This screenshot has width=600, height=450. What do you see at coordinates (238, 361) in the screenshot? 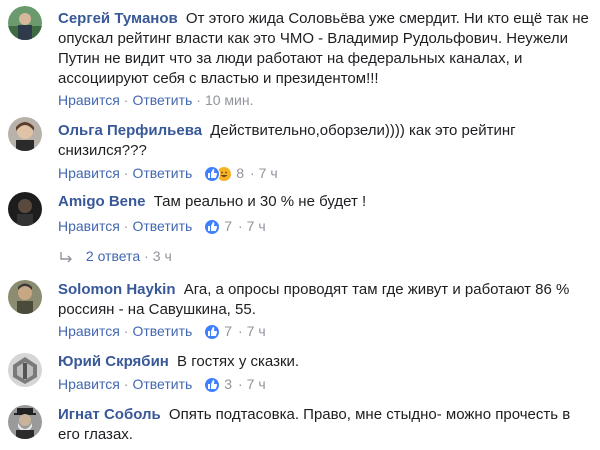
I see `comment-text: В гостях у сказки.` at bounding box center [238, 361].